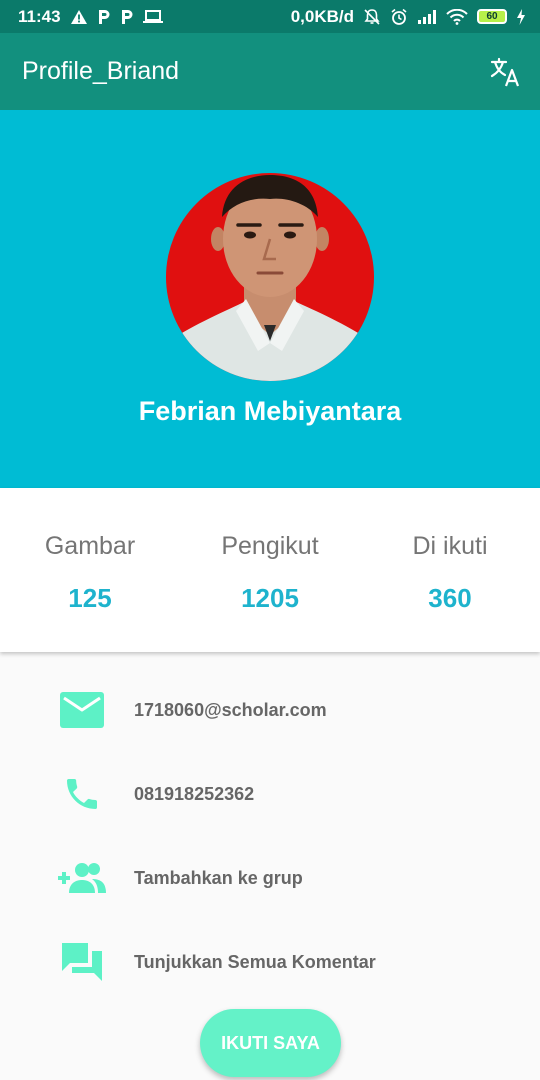 This screenshot has width=540, height=1080. What do you see at coordinates (270, 598) in the screenshot?
I see `stat-value: 1205` at bounding box center [270, 598].